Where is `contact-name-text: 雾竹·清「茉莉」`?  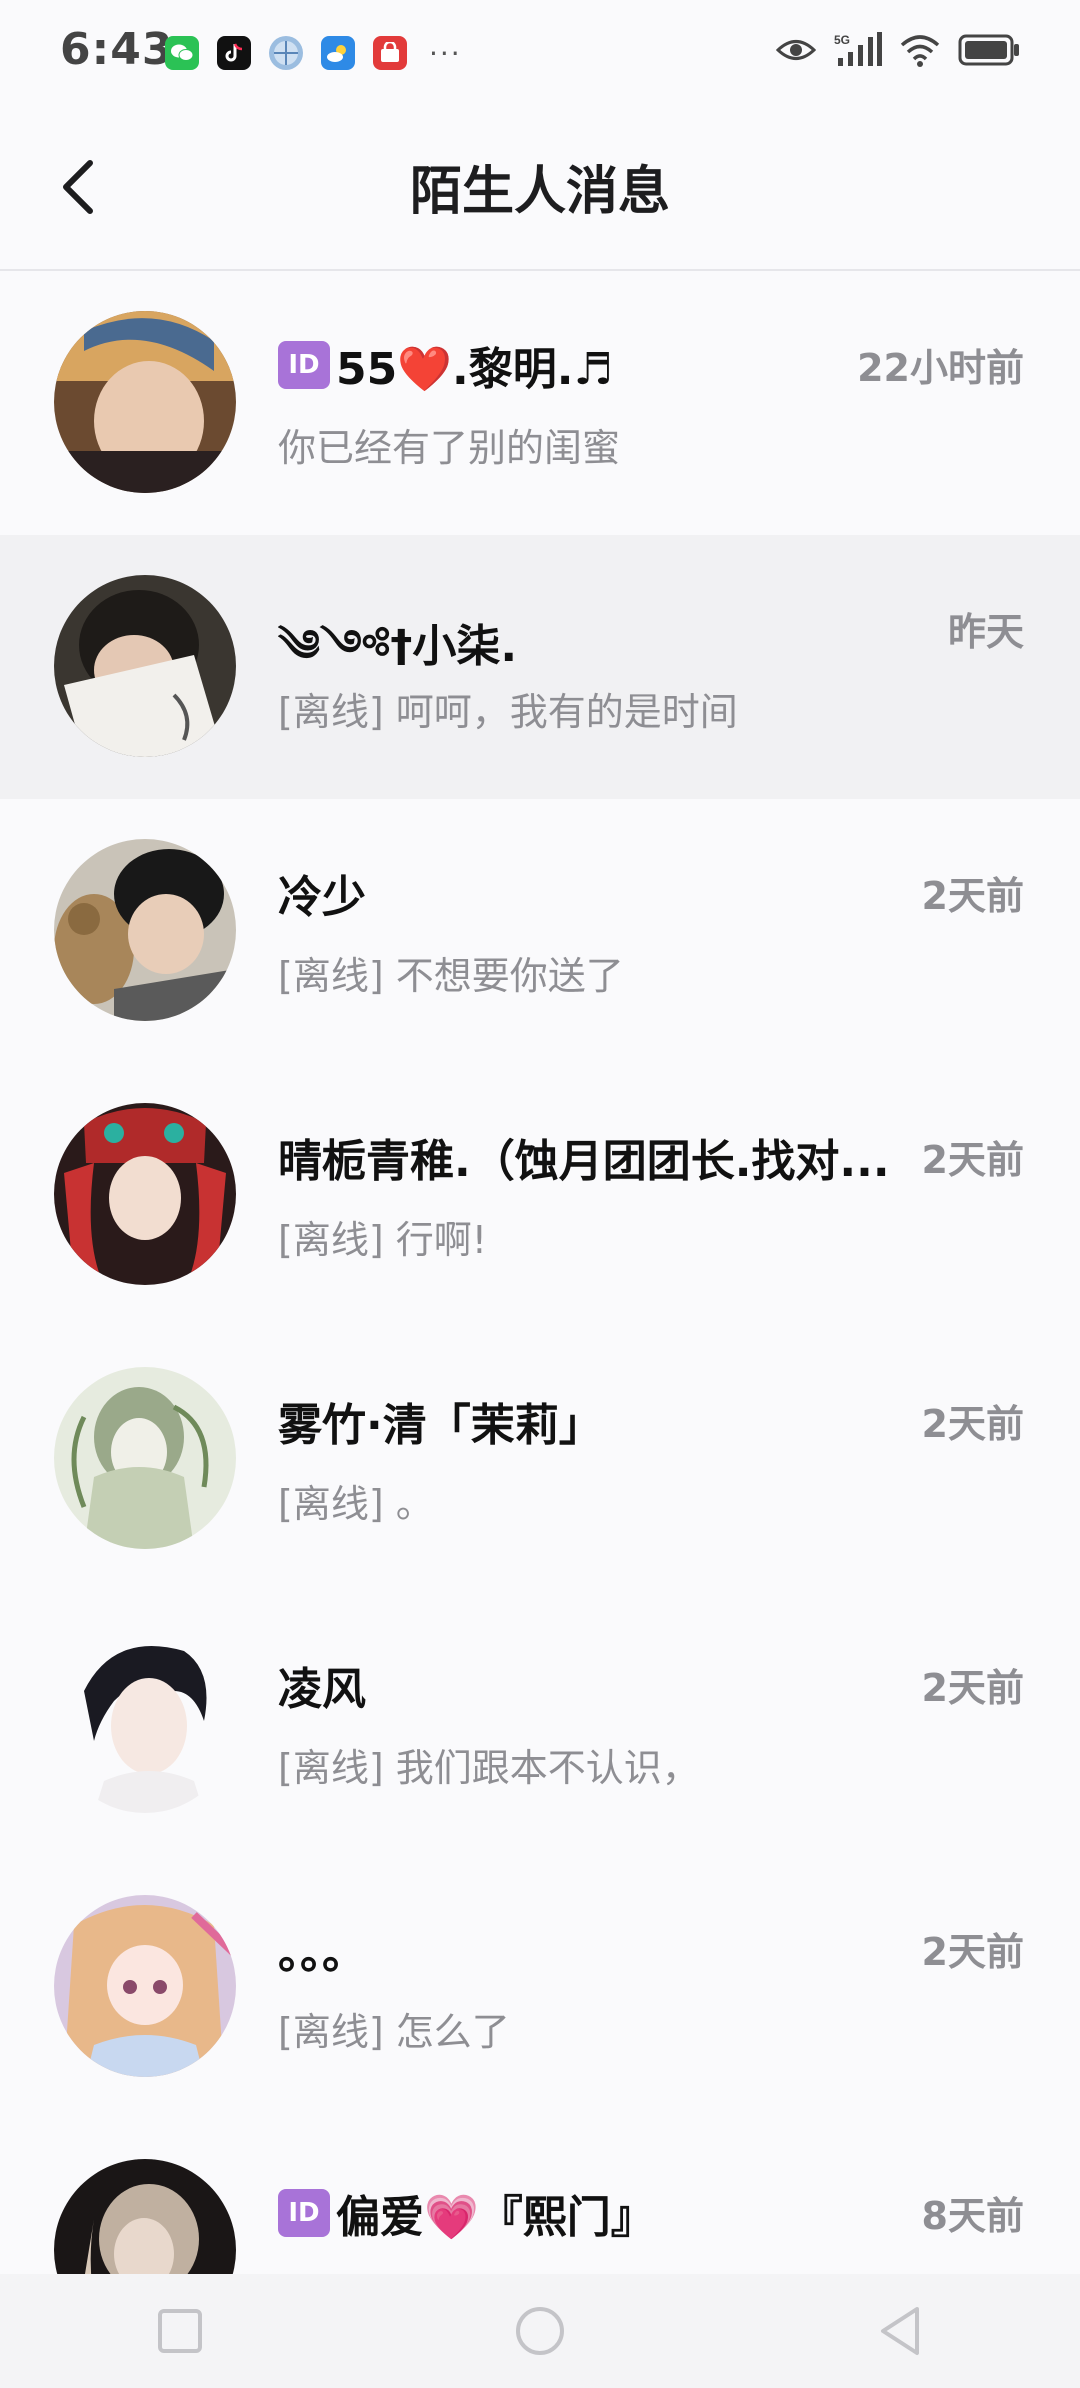 contact-name-text: 雾竹·清「茉莉」 is located at coordinates (440, 1425).